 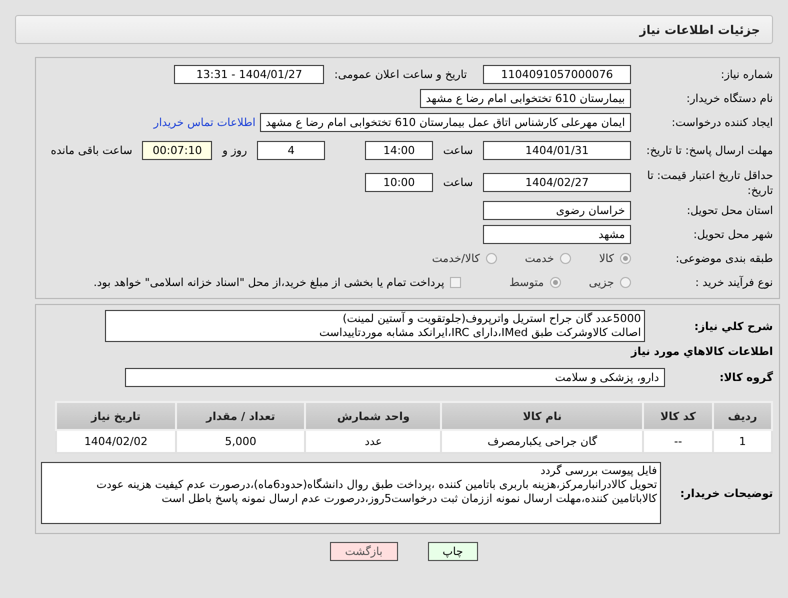 What do you see at coordinates (557, 210) in the screenshot?
I see `province-field: خراسان رضوی` at bounding box center [557, 210].